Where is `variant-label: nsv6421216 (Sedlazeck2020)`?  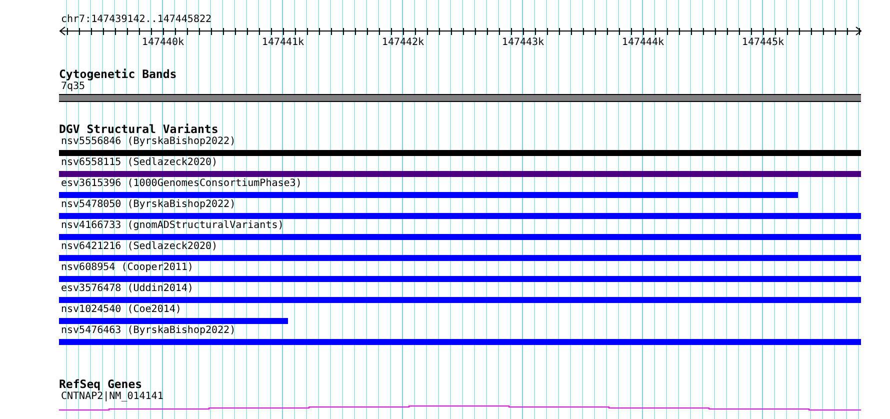 variant-label: nsv6421216 (Sedlazeck2020) is located at coordinates (139, 247).